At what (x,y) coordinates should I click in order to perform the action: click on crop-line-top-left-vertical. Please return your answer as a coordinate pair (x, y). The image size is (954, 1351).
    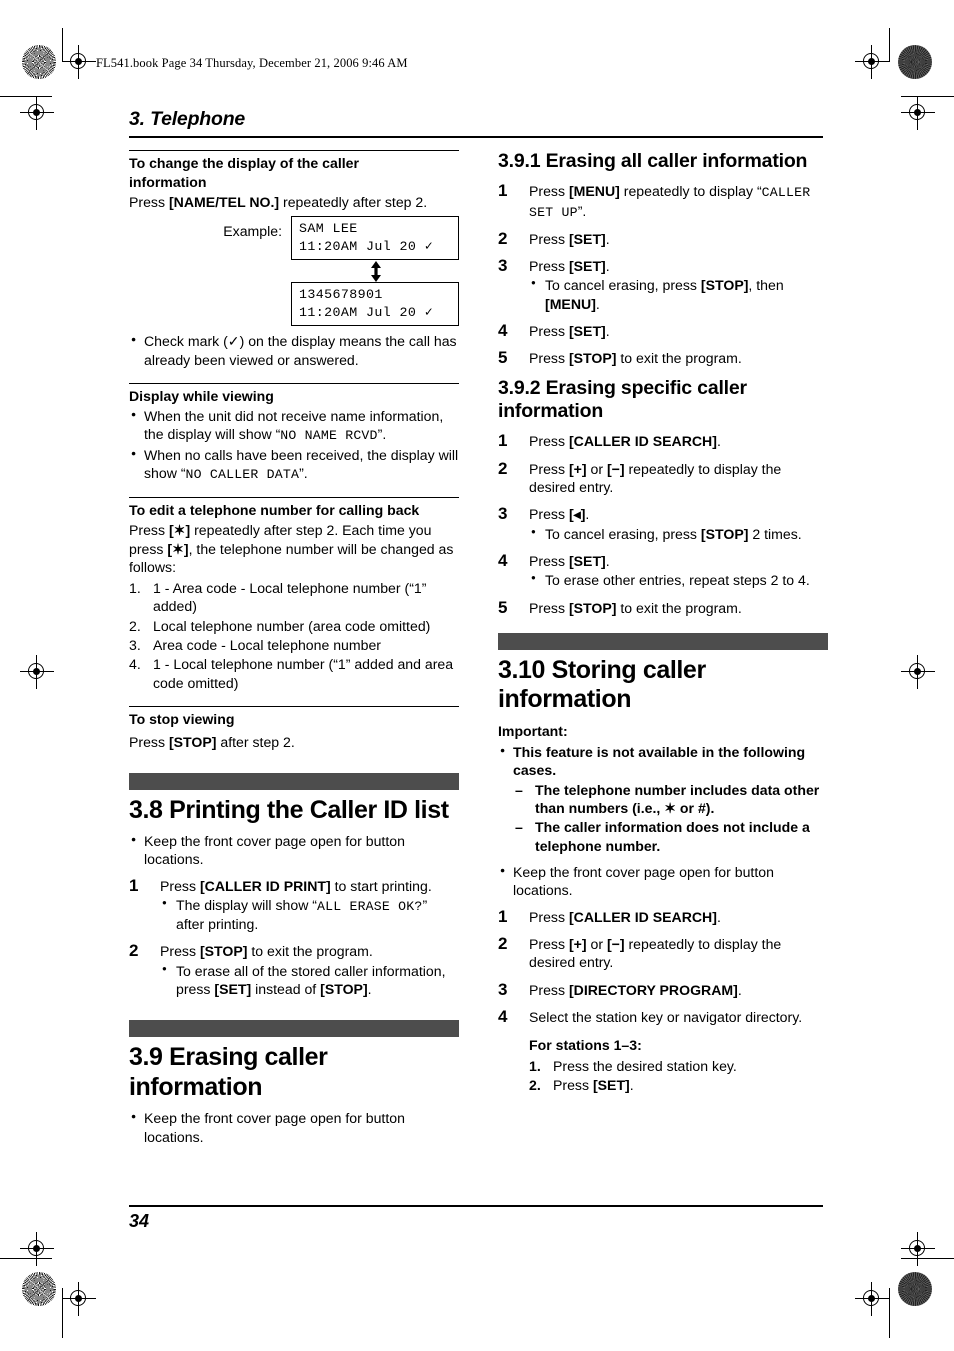
    Looking at the image, I should click on (63, 45).